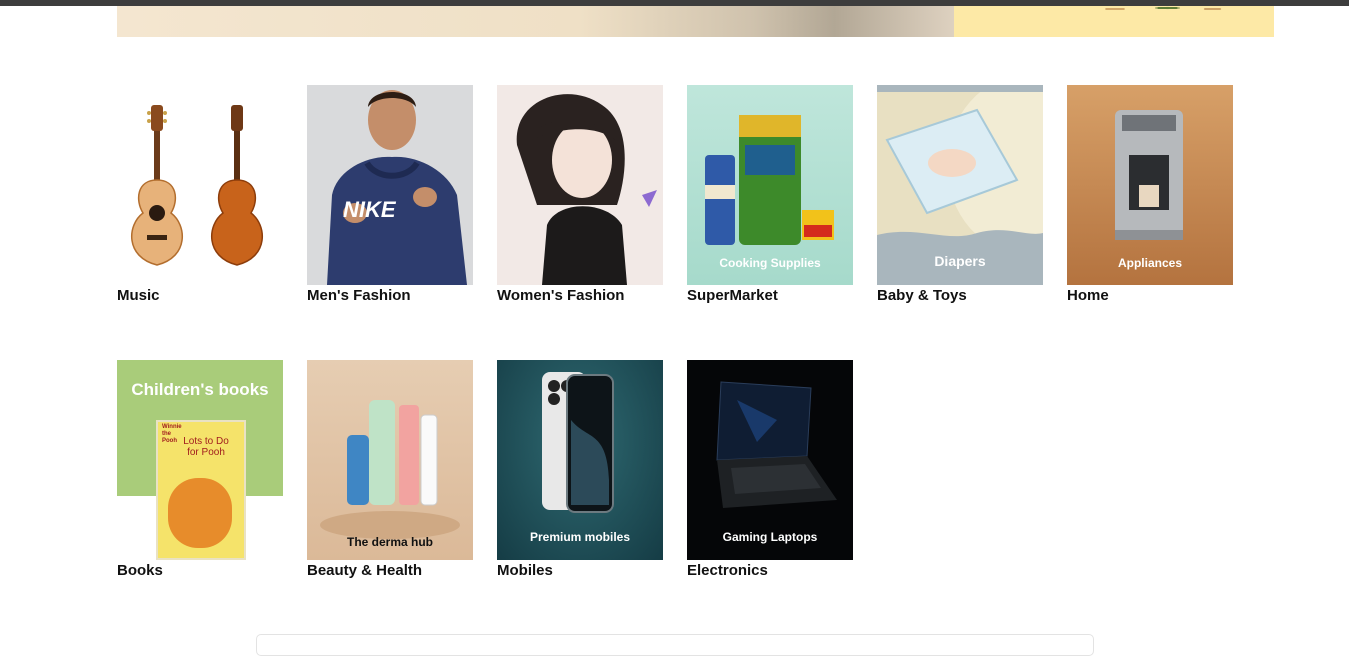 This screenshot has height=656, width=1349. What do you see at coordinates (200, 389) in the screenshot?
I see `image-caption: Children's books` at bounding box center [200, 389].